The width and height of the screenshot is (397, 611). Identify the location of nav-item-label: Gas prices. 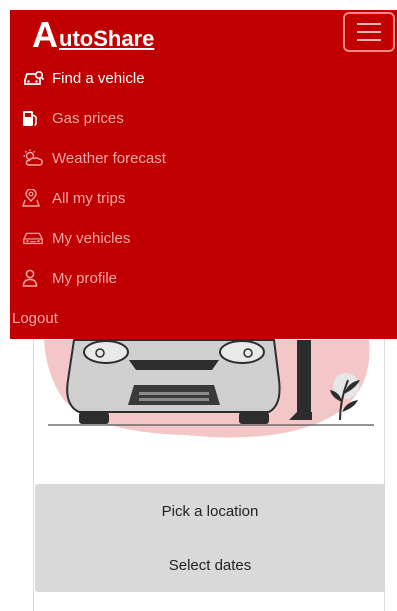
(88, 118).